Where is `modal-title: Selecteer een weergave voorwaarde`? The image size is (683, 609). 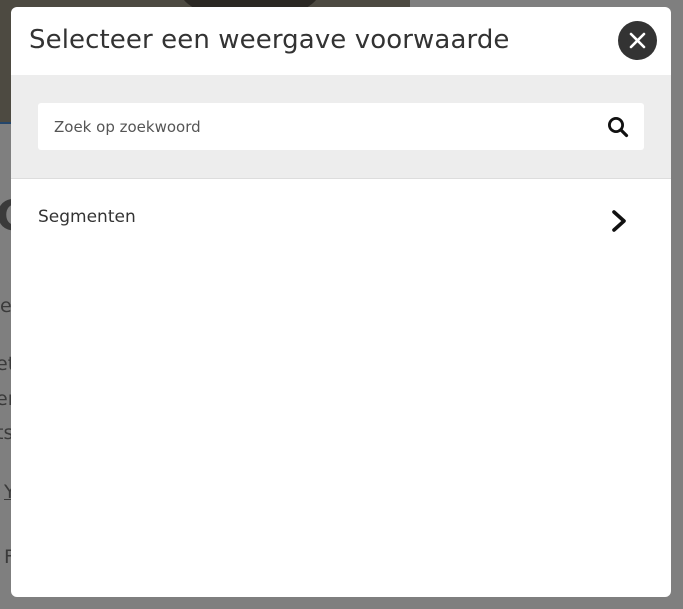
modal-title: Selecteer een weergave voorwaarde is located at coordinates (269, 40).